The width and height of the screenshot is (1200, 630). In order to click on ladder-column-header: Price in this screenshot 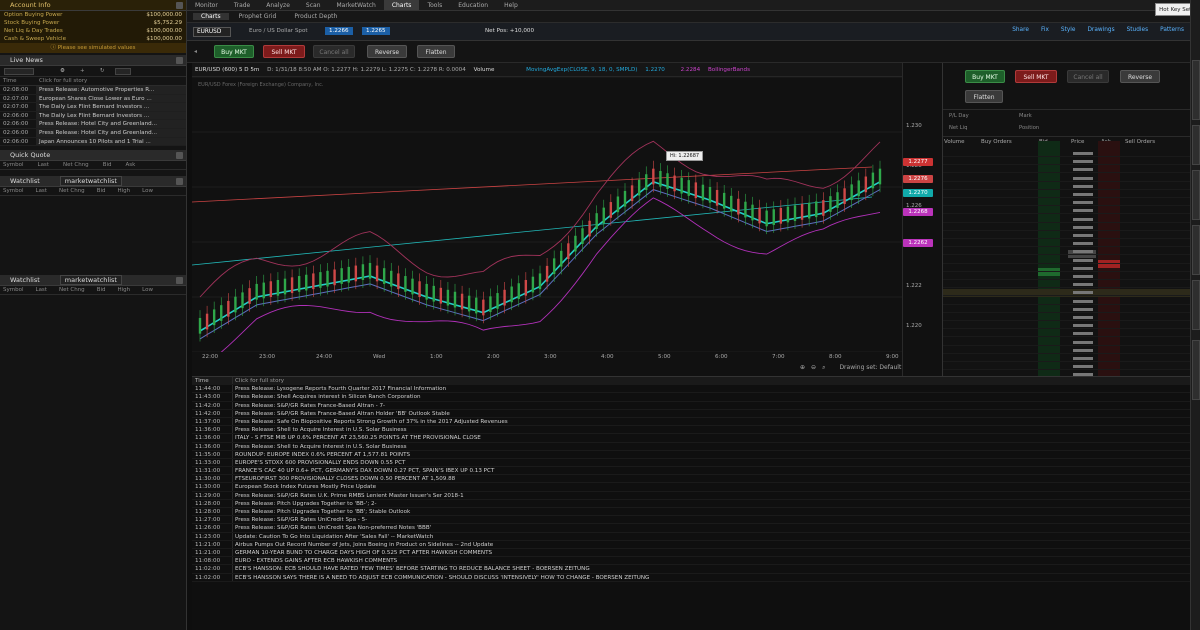, I will do `click(1077, 142)`.